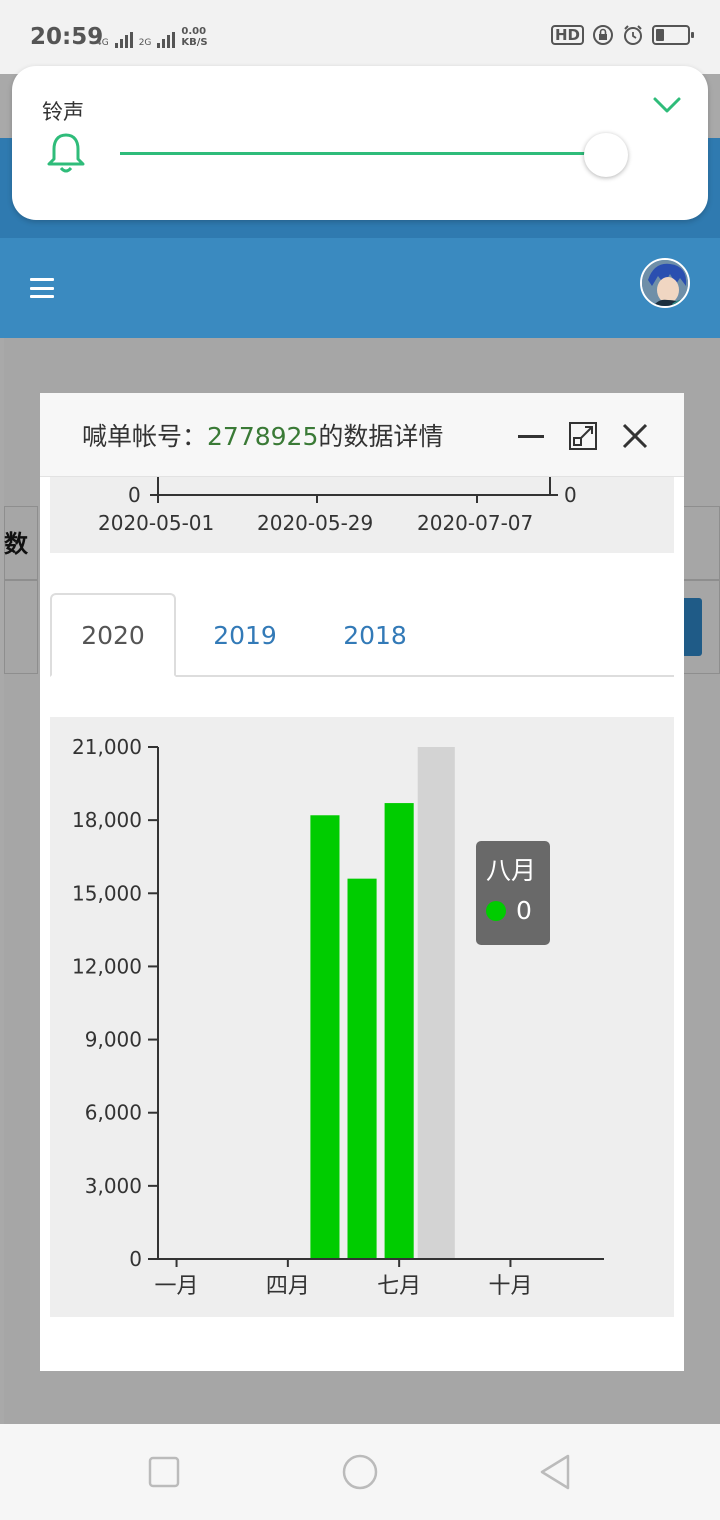  I want to click on system-nav-bar, so click(360, 1472).